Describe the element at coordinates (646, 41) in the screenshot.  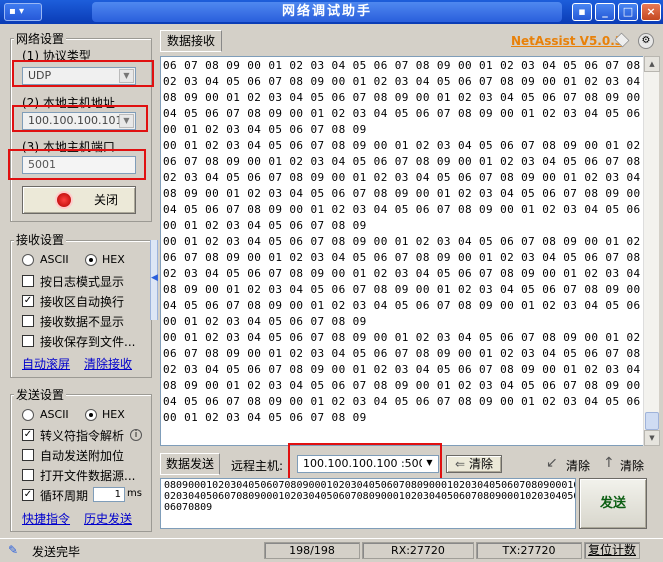
I see `settings-icon: ⚙` at that location.